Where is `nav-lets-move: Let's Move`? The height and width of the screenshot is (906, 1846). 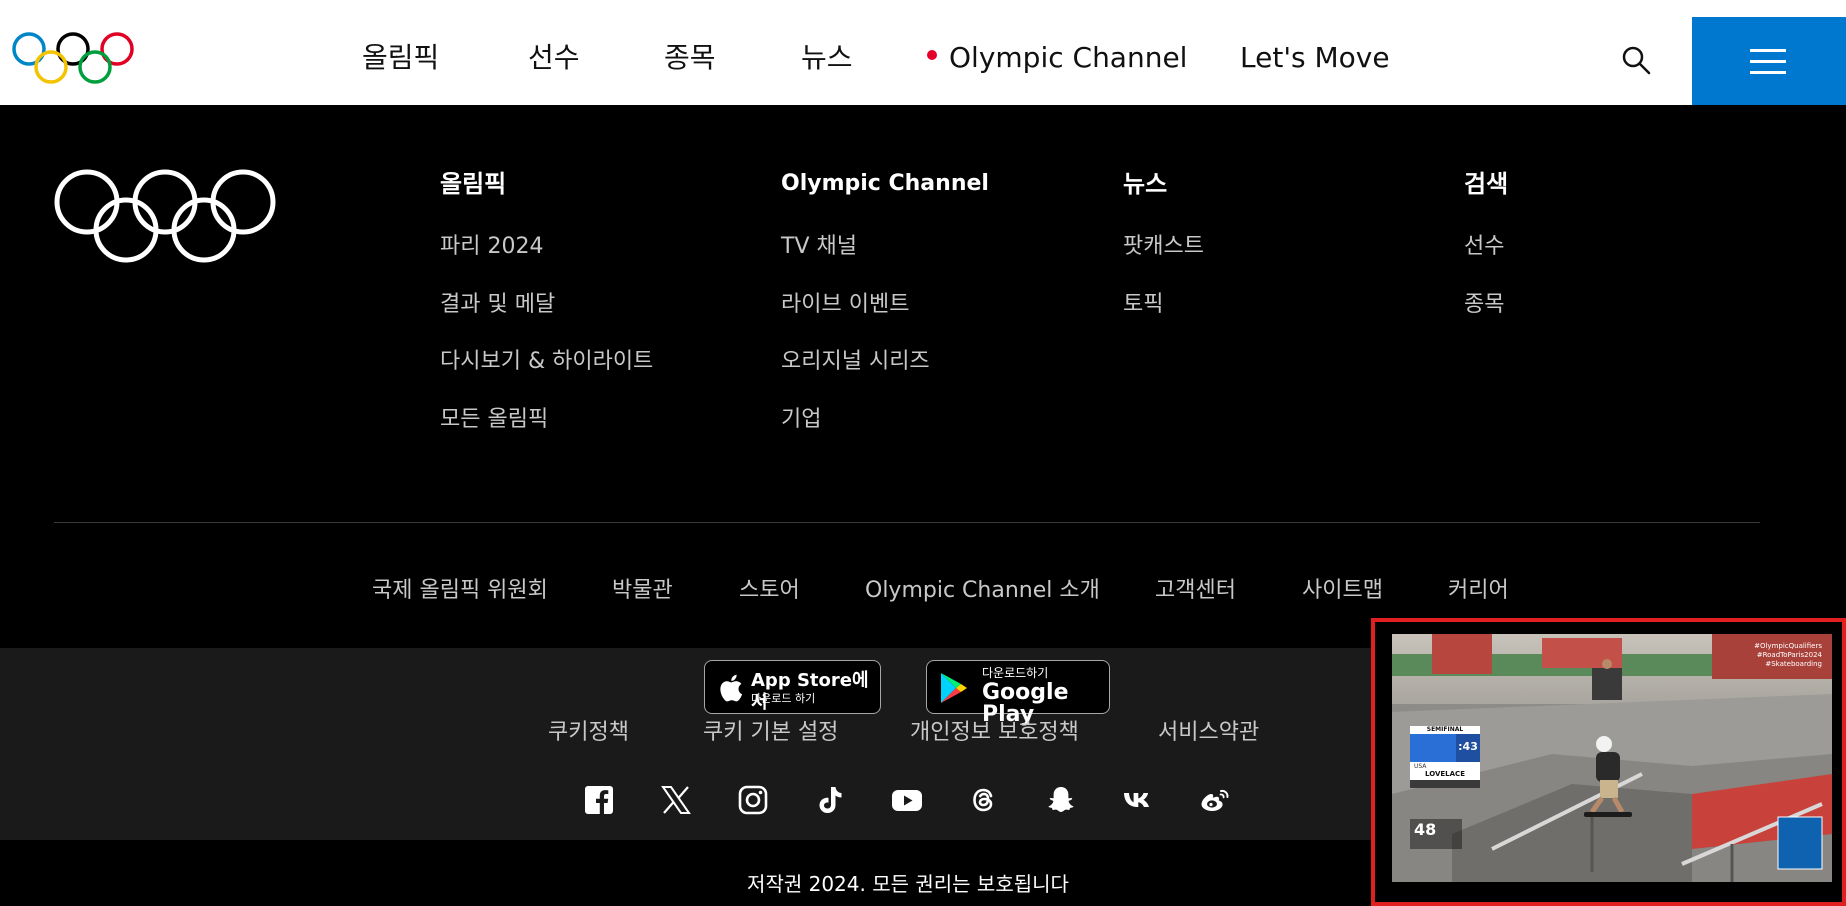 nav-lets-move: Let's Move is located at coordinates (1315, 58).